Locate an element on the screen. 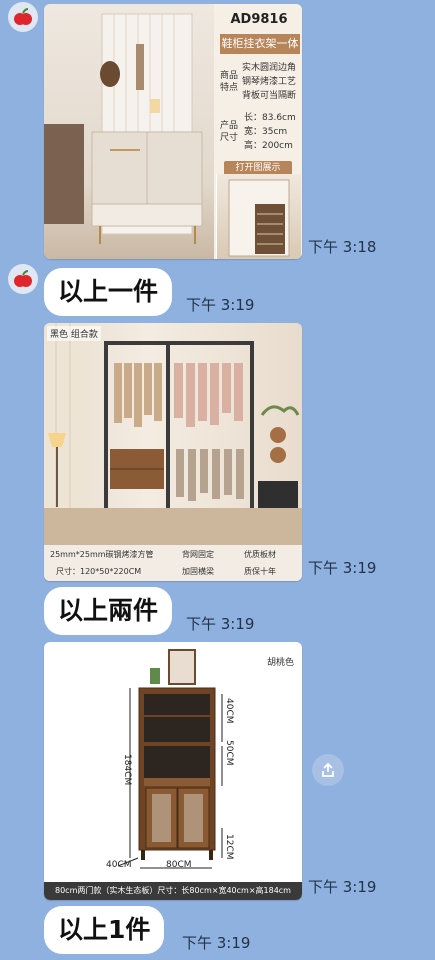 This screenshot has width=435, height=960. feature-item: 优质板材 is located at coordinates (260, 554).